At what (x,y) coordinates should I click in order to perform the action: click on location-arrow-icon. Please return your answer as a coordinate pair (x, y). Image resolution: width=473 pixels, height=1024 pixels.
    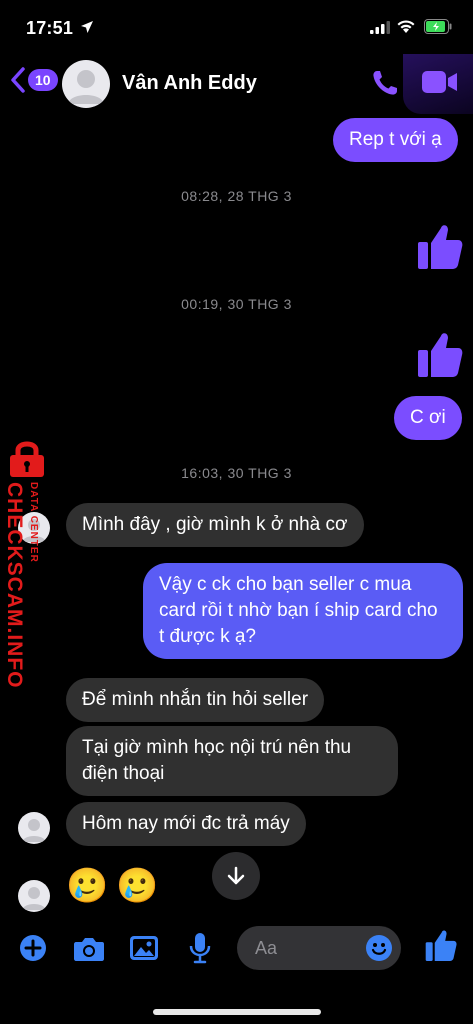
    Looking at the image, I should click on (87, 27).